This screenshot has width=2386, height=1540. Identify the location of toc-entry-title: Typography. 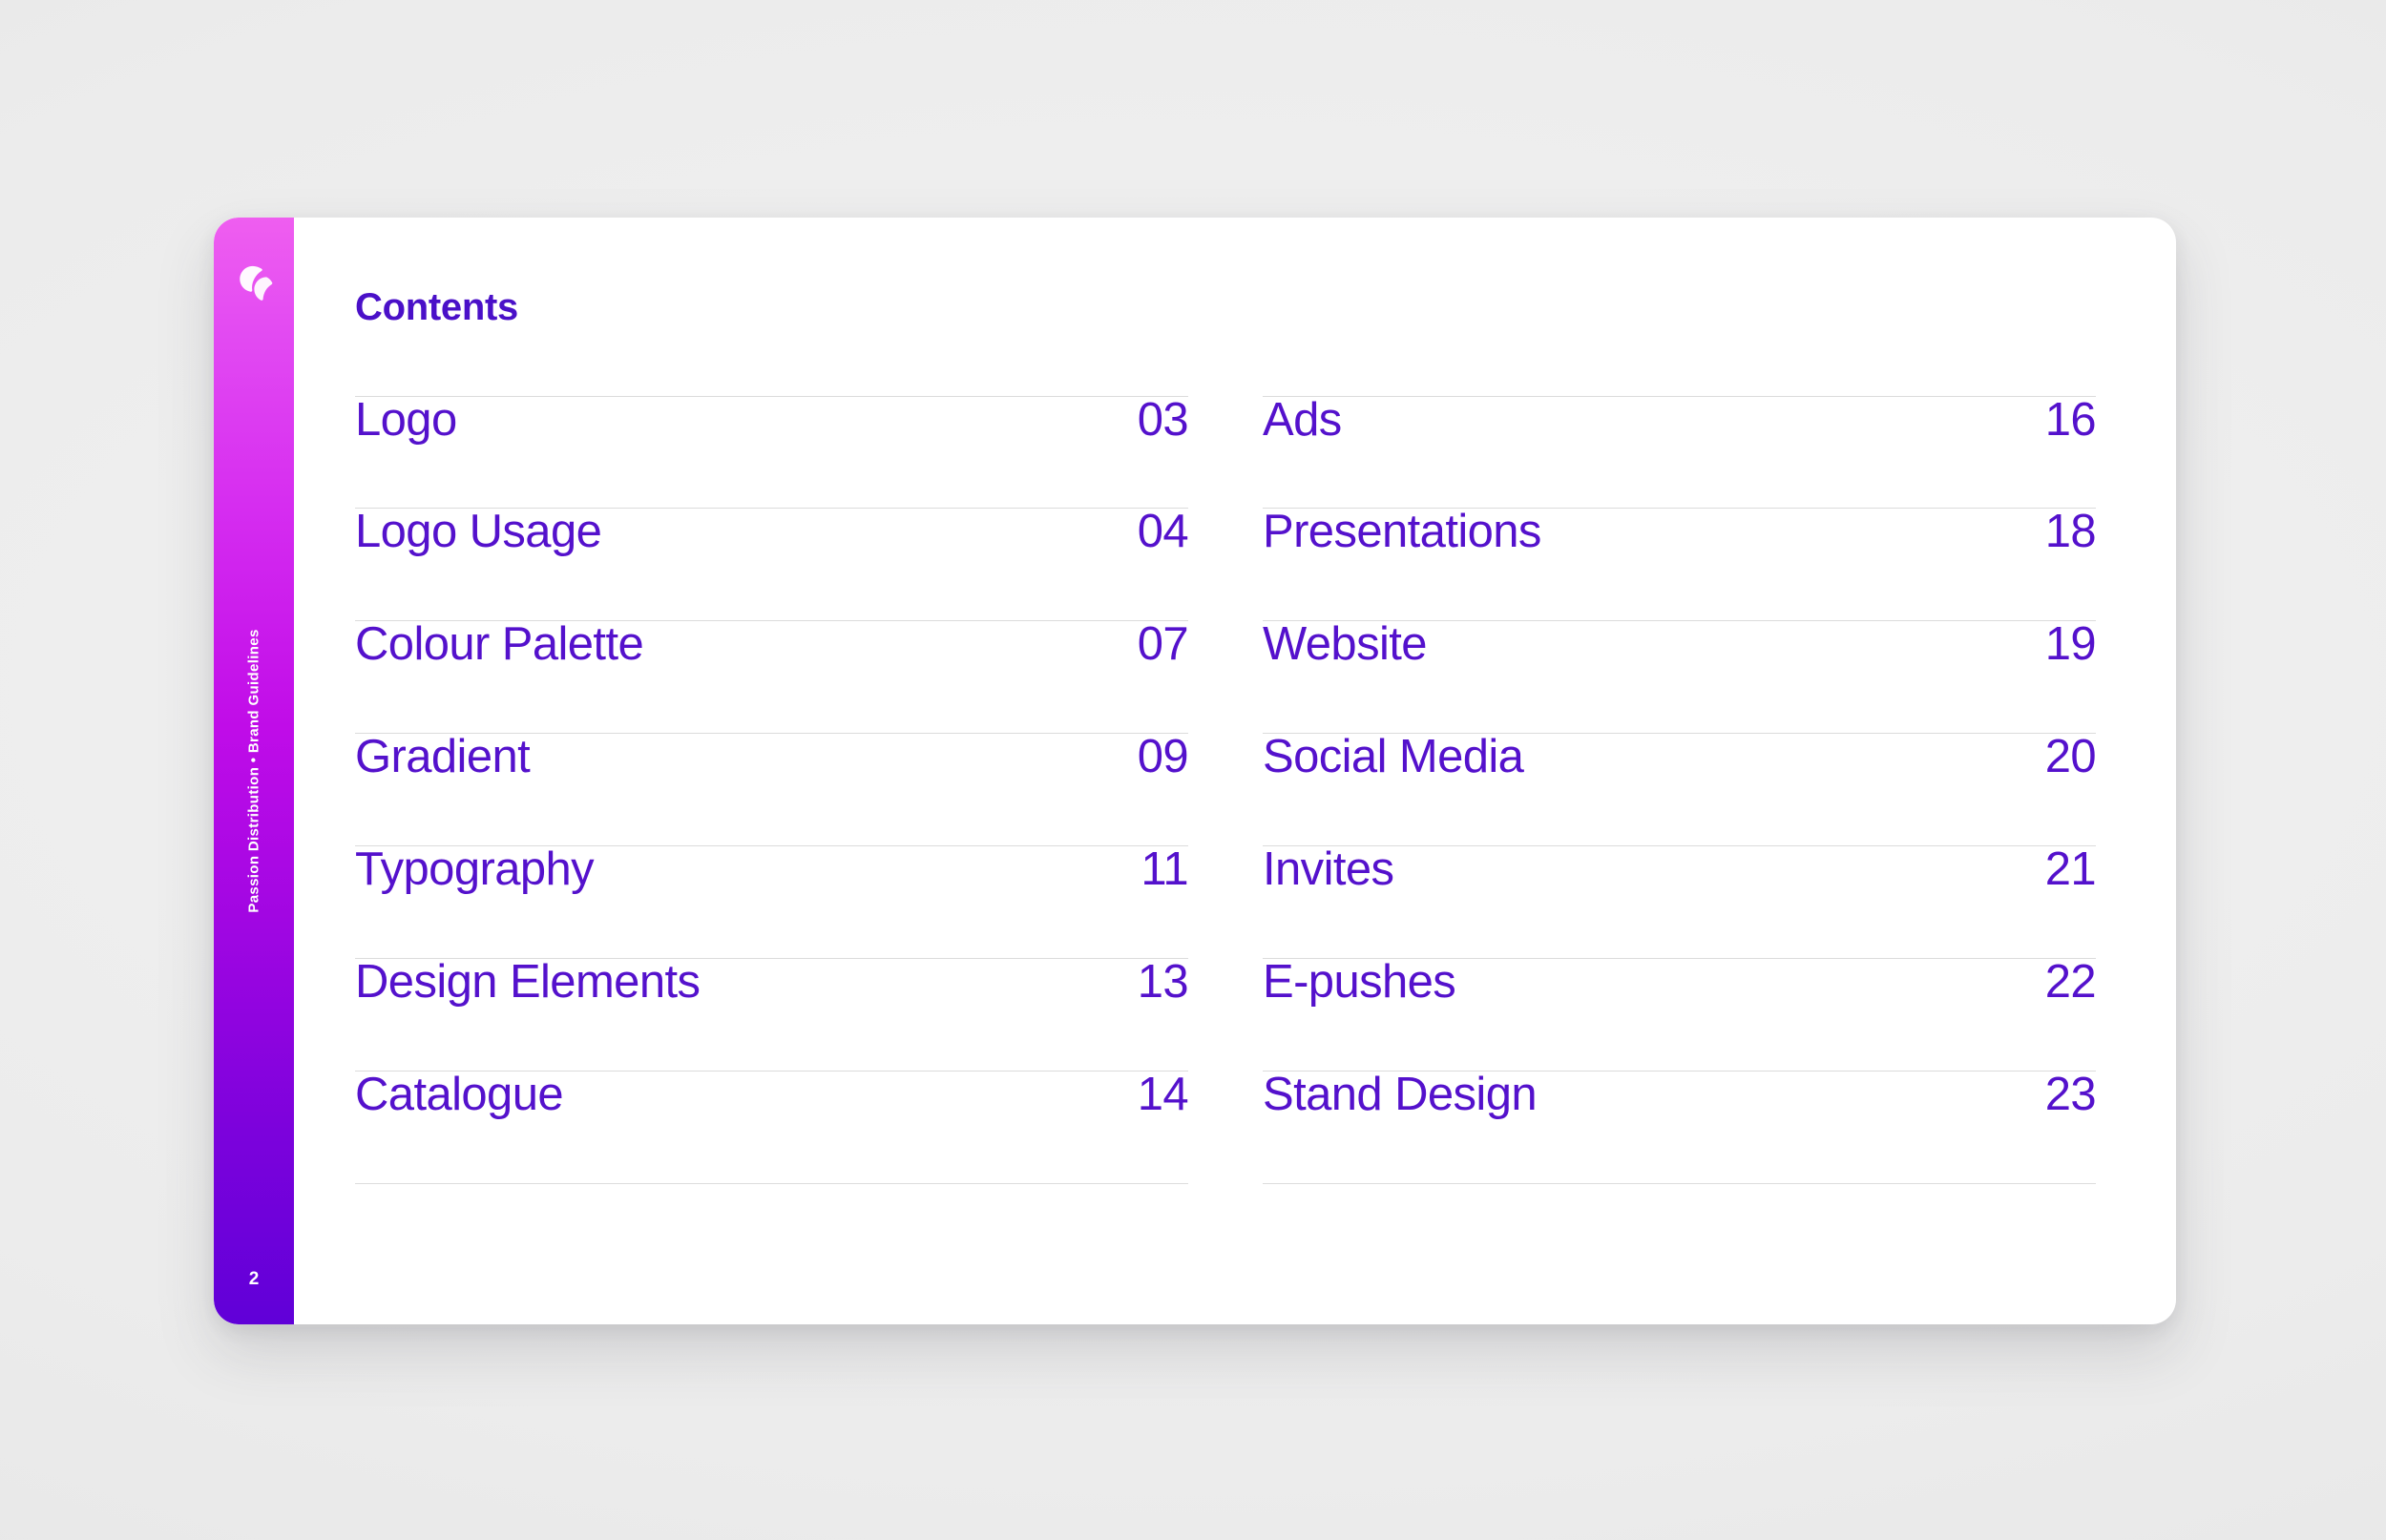
(475, 869).